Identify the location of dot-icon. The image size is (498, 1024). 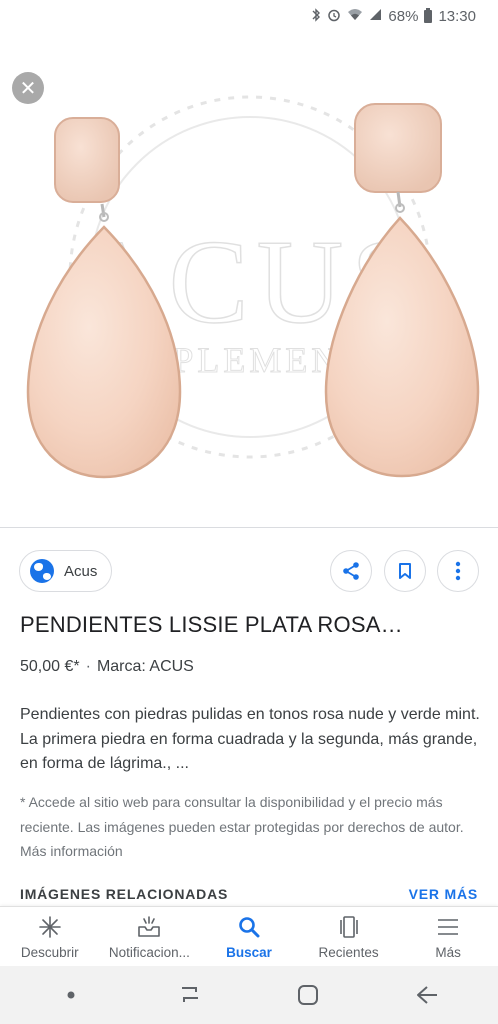
(71, 995).